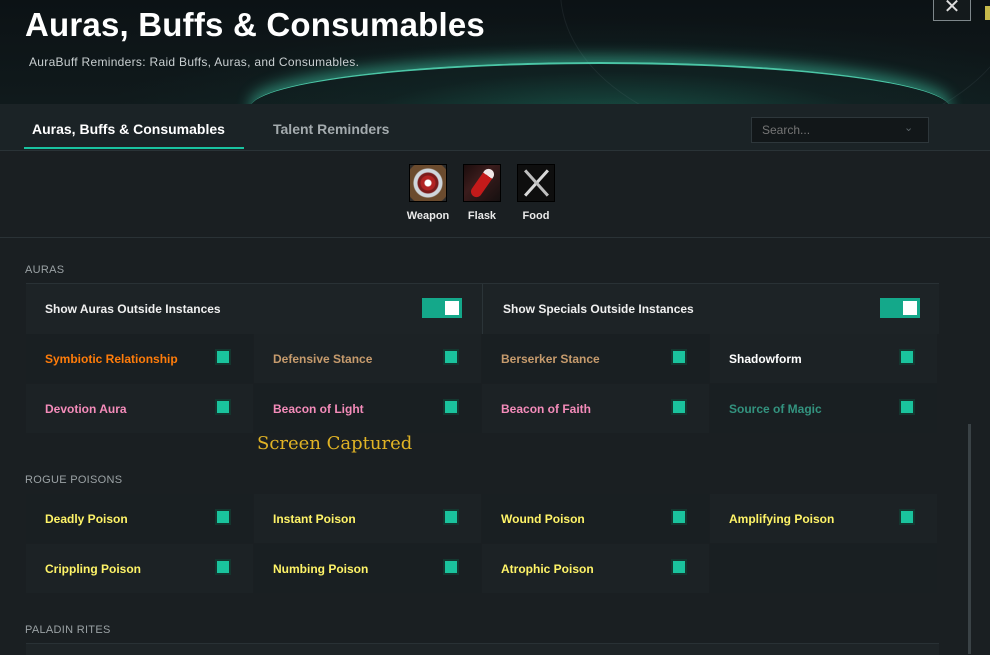 The width and height of the screenshot is (990, 655). Describe the element at coordinates (775, 409) in the screenshot. I see `option-label: Source of Magic` at that location.